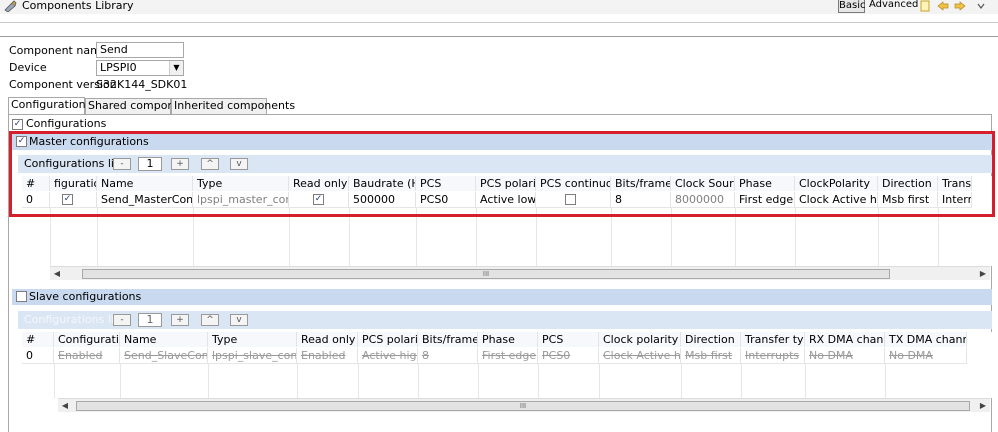 The height and width of the screenshot is (432, 998). Describe the element at coordinates (140, 50) in the screenshot. I see `component-name-field: Send` at that location.